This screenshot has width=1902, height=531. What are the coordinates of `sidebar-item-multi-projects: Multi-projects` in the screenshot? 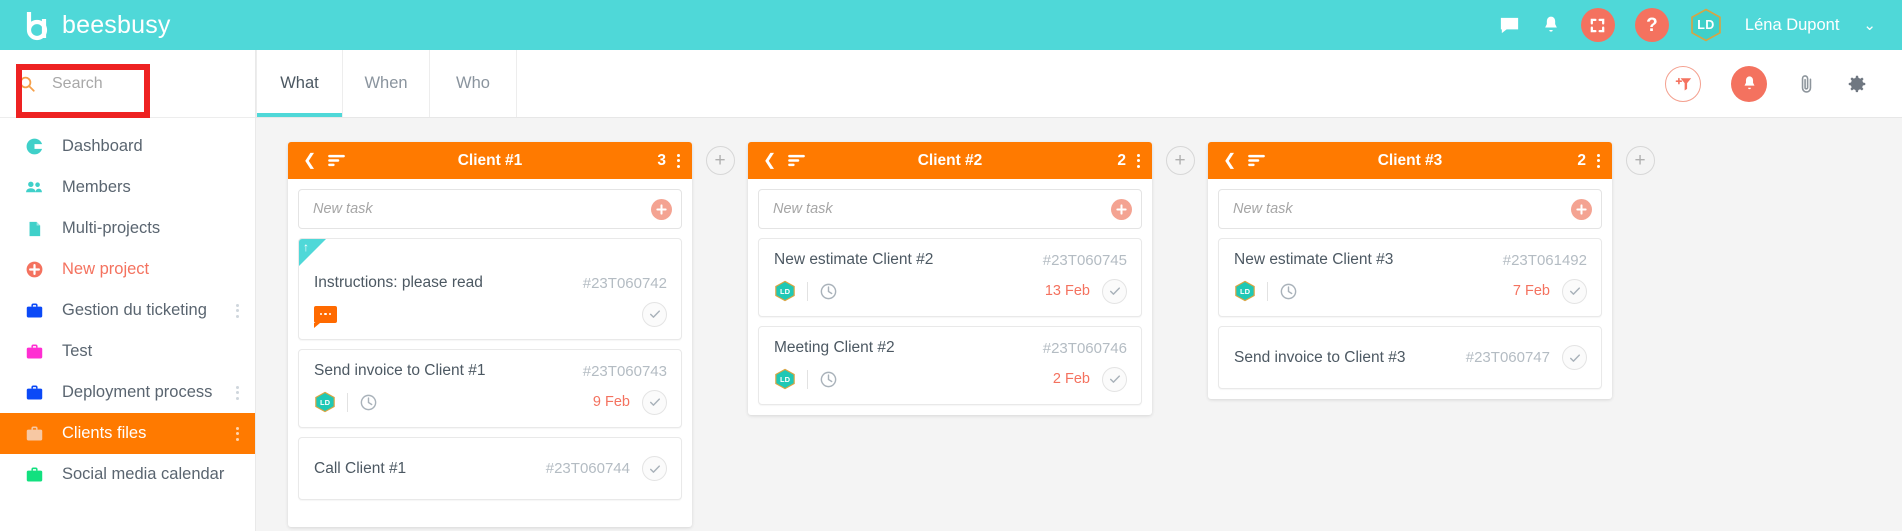 It's located at (127, 228).